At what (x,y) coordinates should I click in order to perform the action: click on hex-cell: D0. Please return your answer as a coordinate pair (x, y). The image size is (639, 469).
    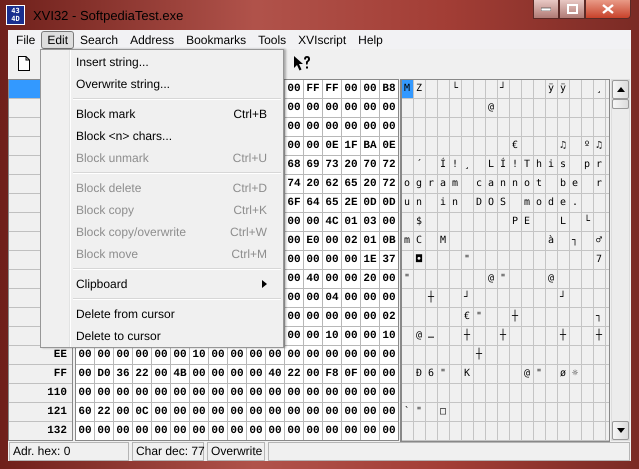
    Looking at the image, I should click on (104, 374).